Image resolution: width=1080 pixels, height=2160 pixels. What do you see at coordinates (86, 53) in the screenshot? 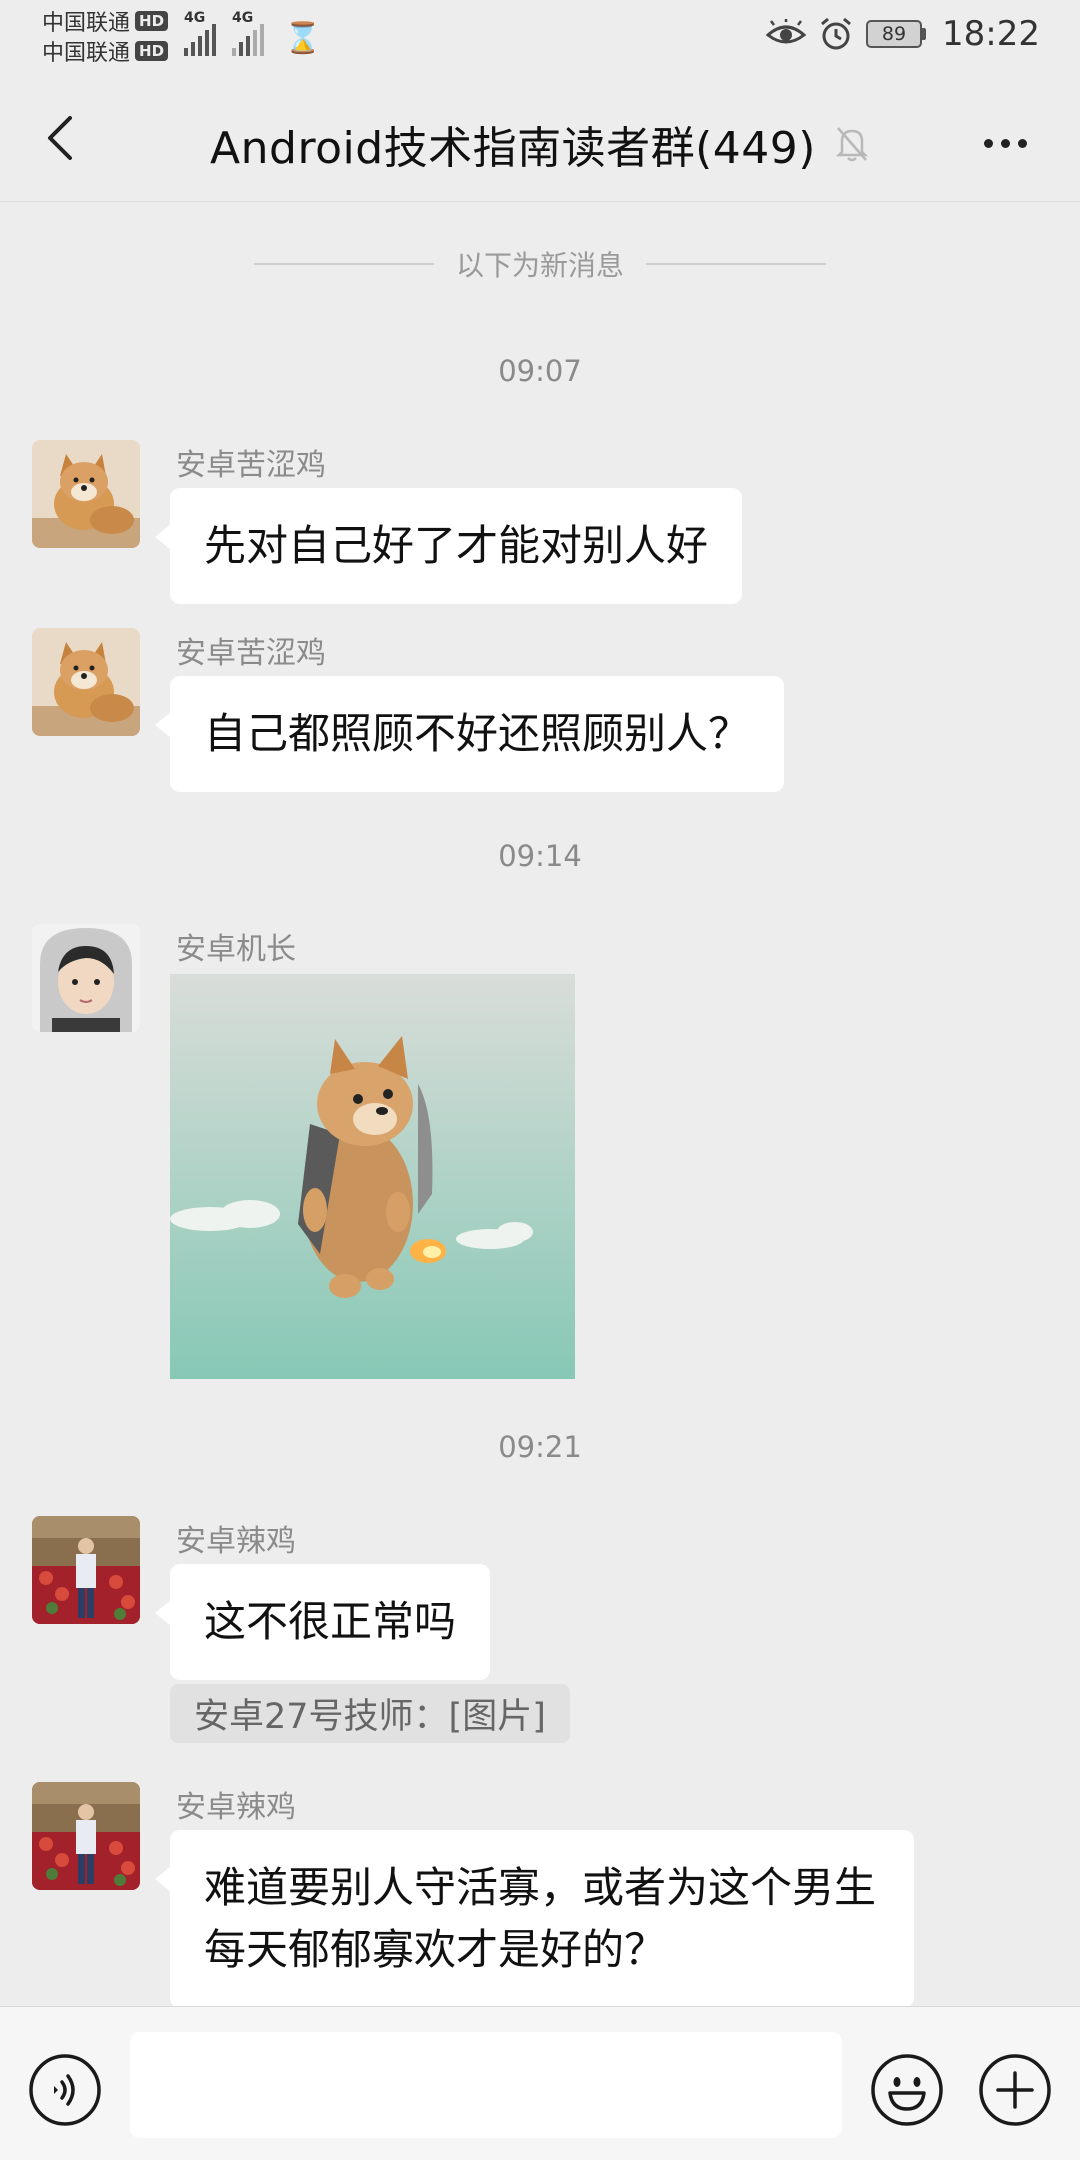
I see `carrier-name-2: 中国联通` at bounding box center [86, 53].